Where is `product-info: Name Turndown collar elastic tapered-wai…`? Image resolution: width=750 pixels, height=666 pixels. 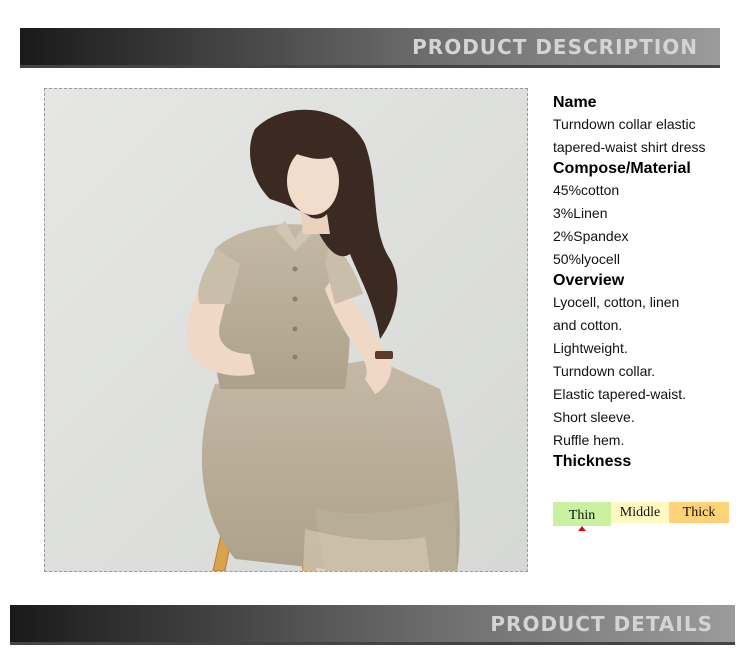 product-info: Name Turndown collar elastic tapered-wai… is located at coordinates (648, 282).